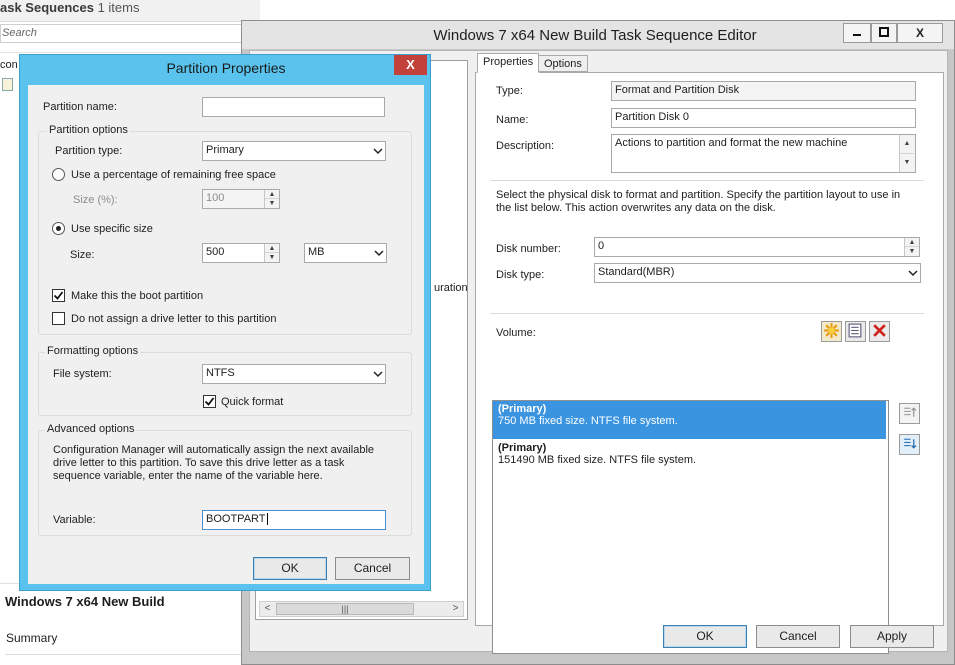 This screenshot has width=955, height=665. I want to click on use-specific-size-label: Use specific size, so click(112, 229).